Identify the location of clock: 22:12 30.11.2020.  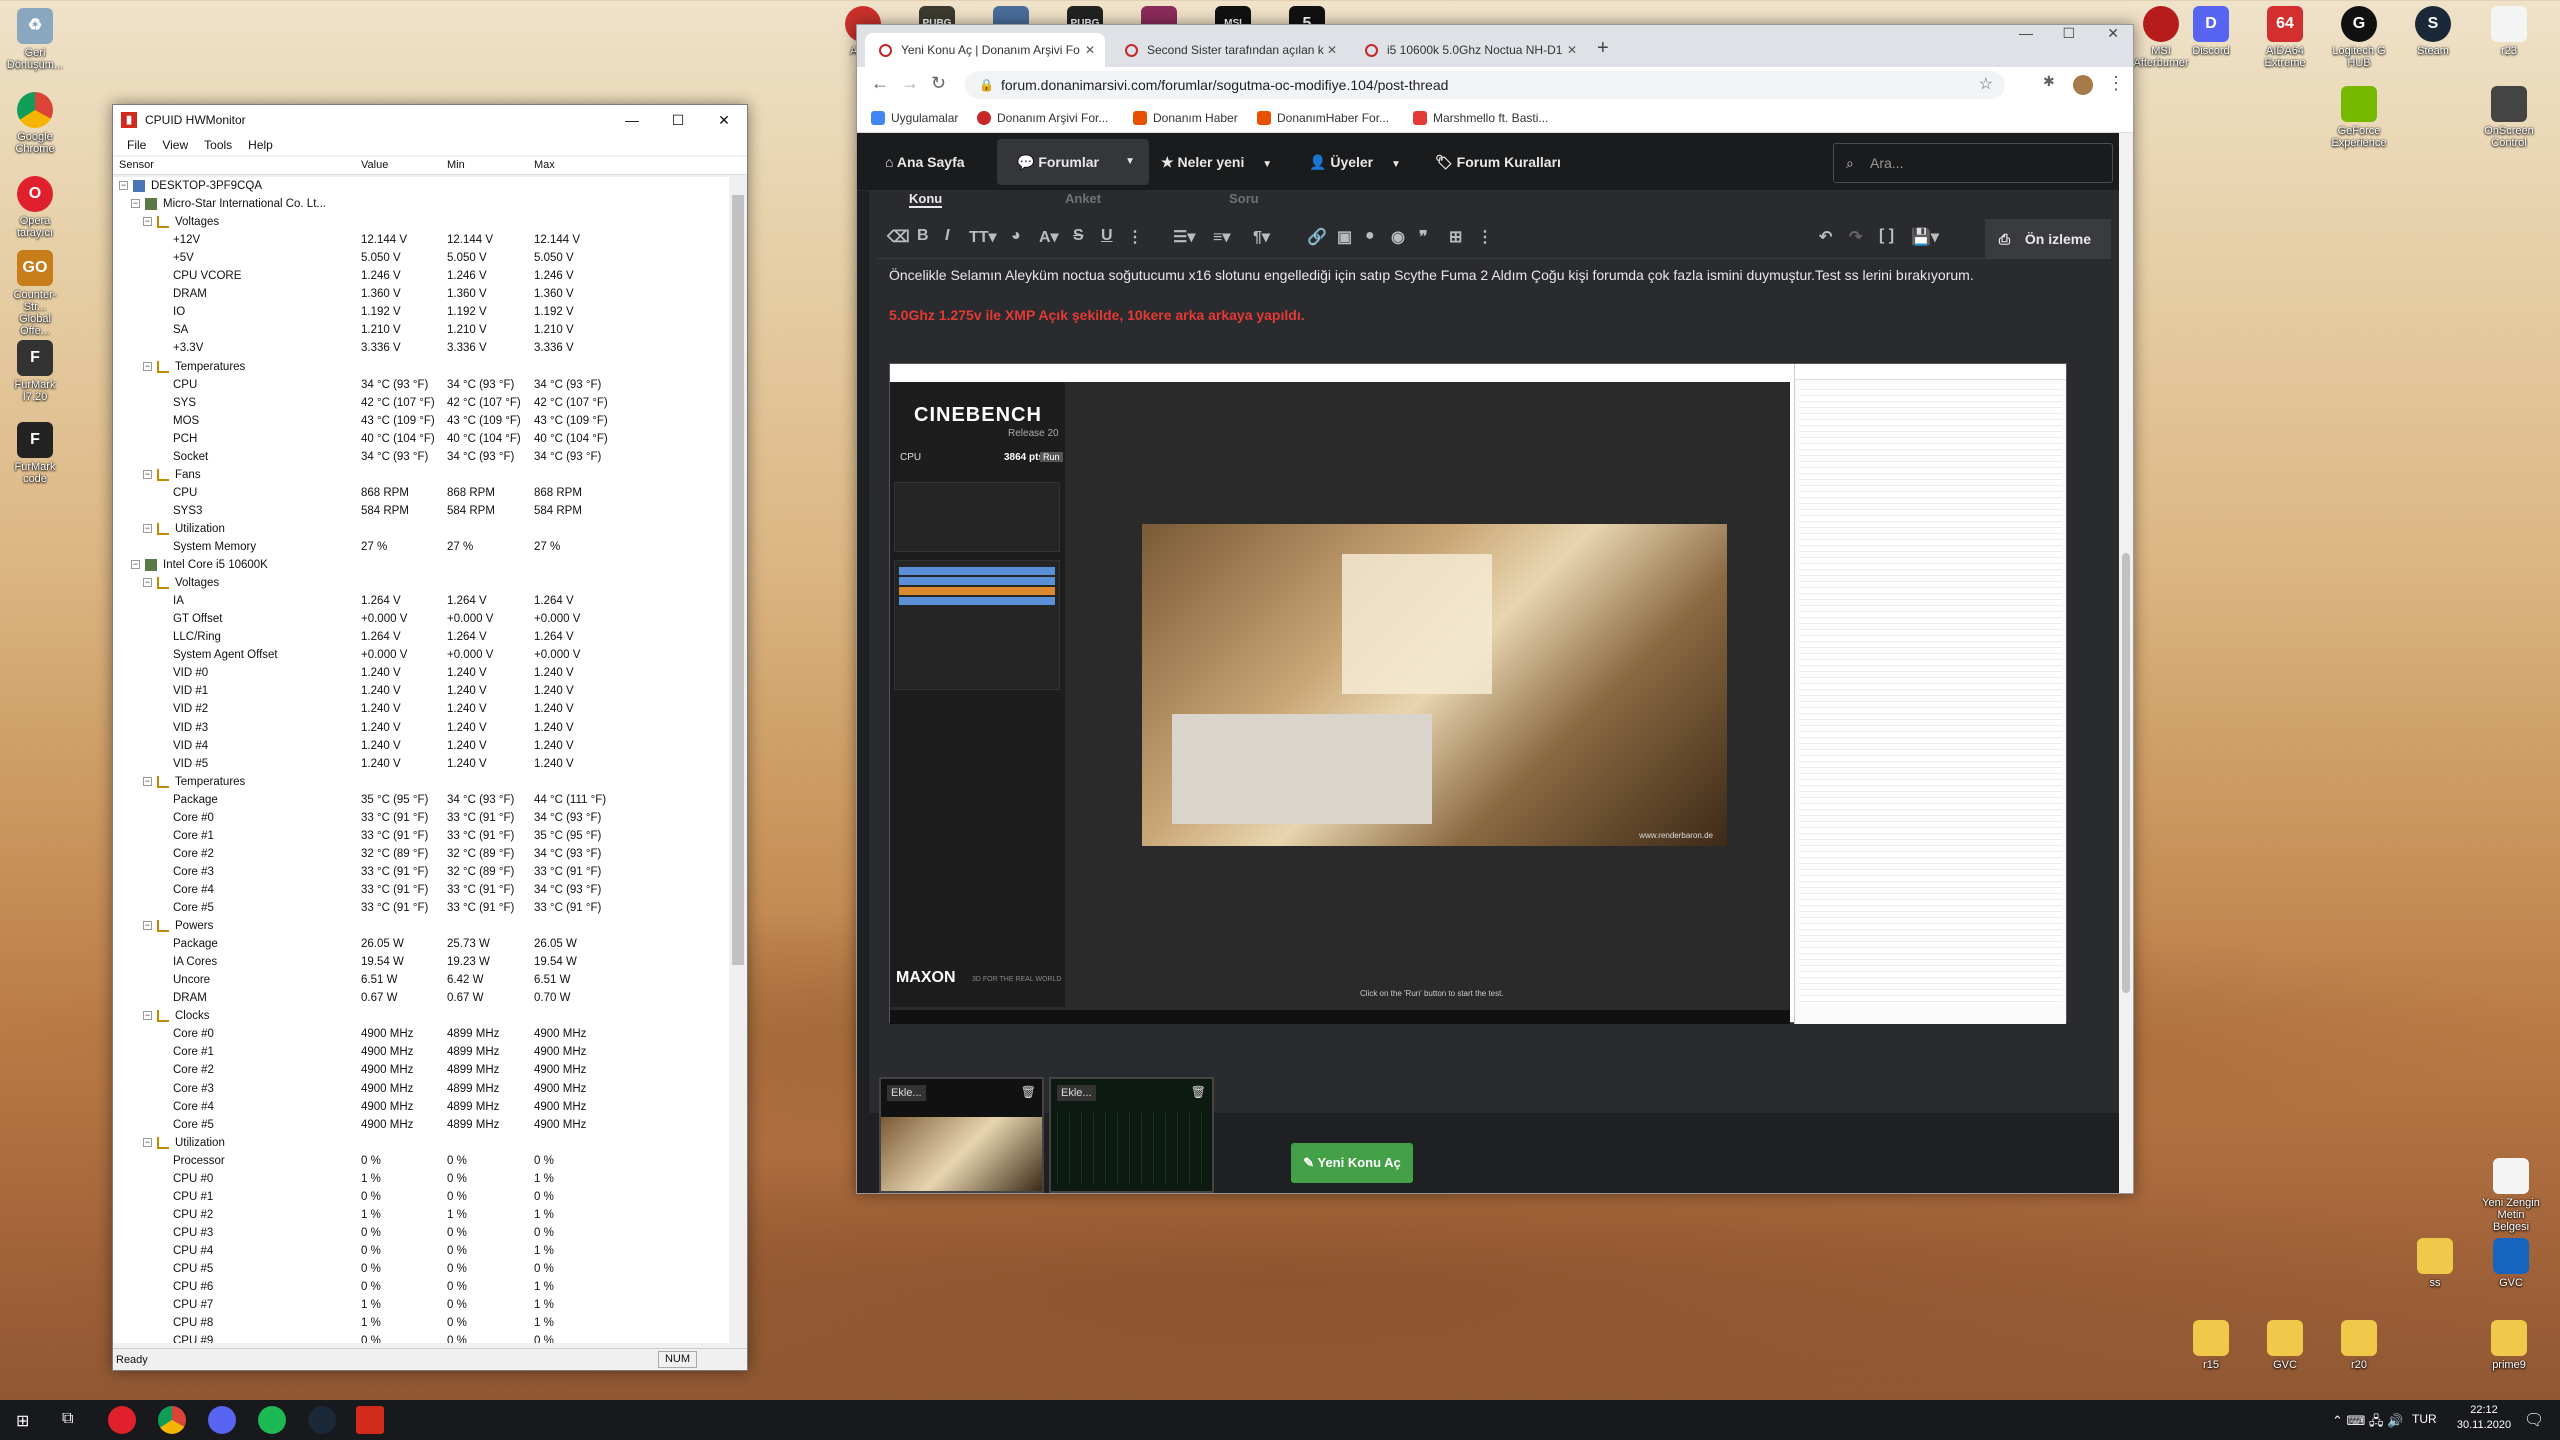
(2484, 1422).